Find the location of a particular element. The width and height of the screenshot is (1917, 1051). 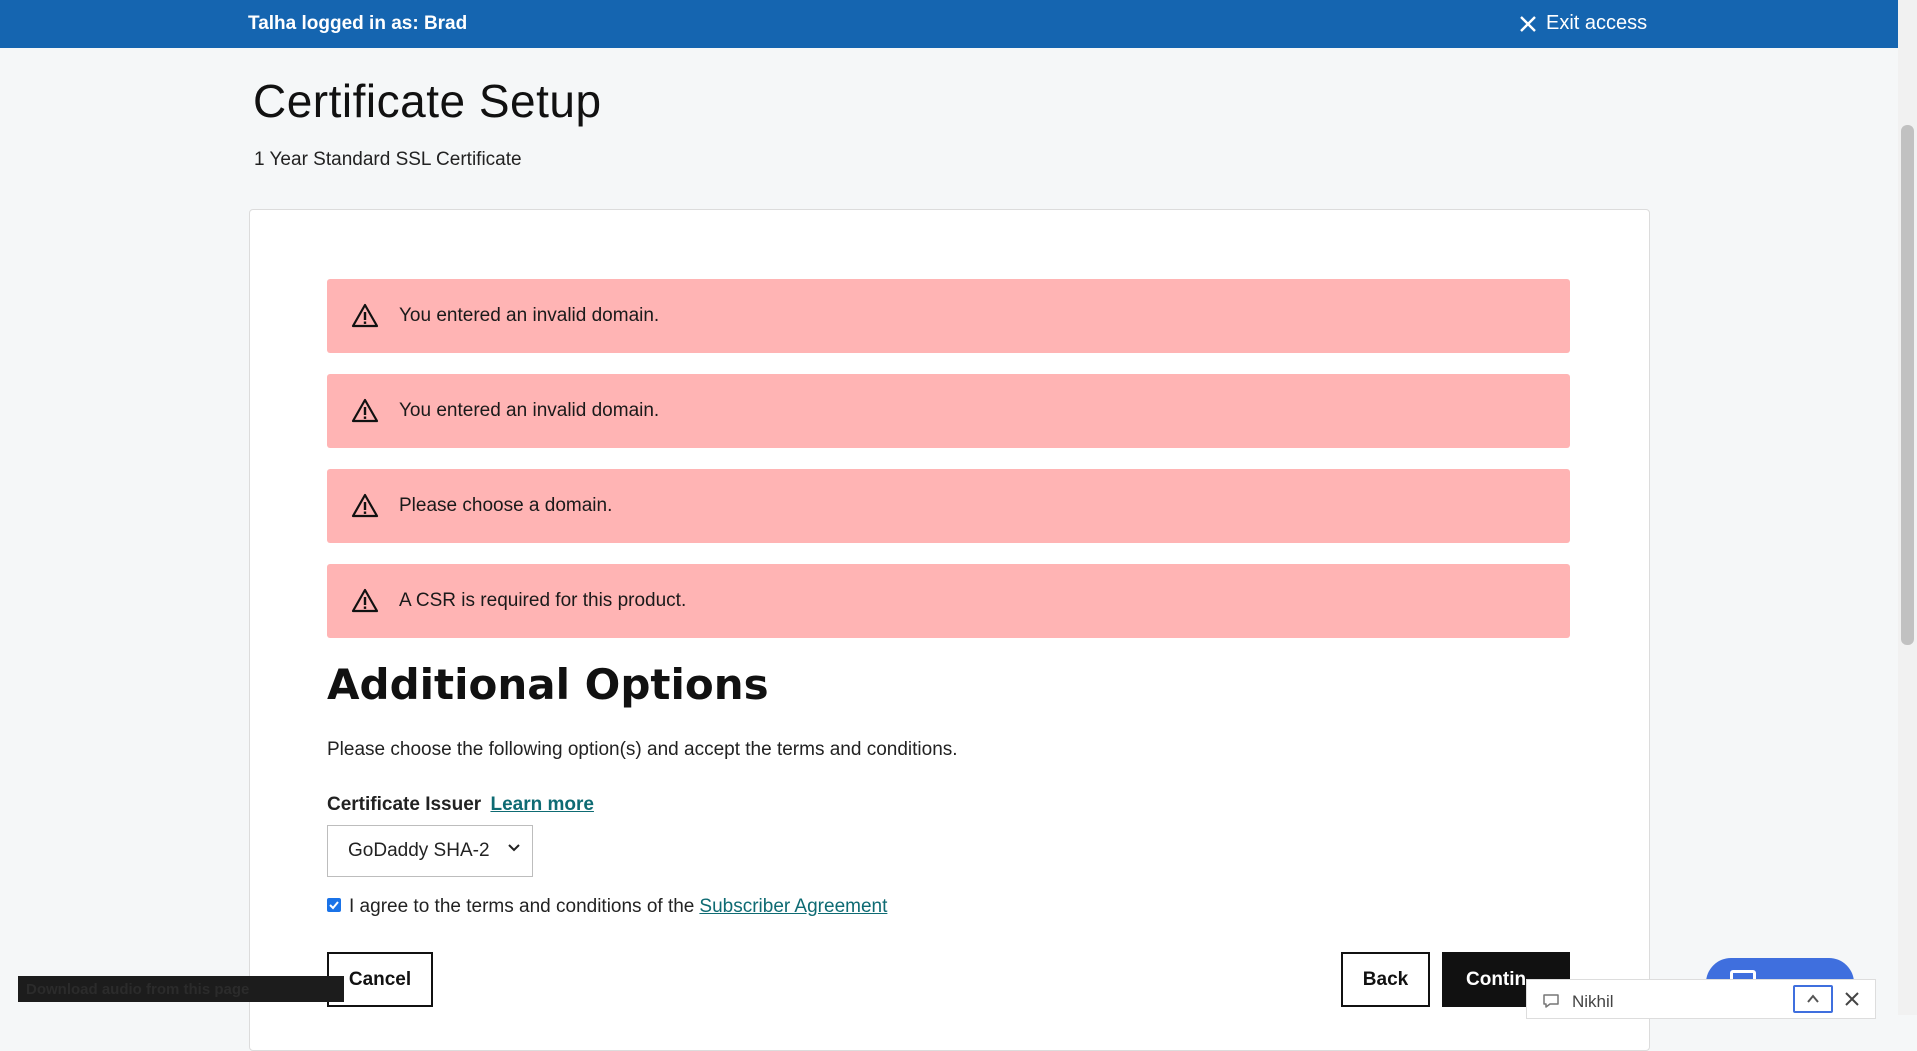

chevron-down-icon is located at coordinates (514, 848).